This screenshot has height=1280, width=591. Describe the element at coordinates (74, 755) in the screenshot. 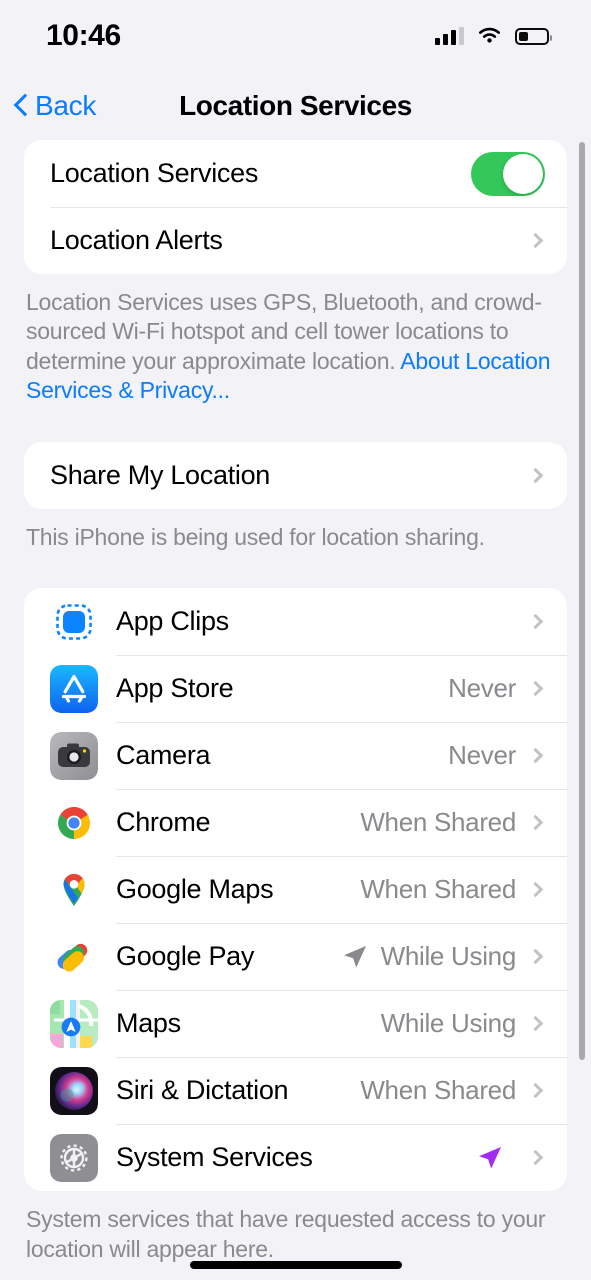

I see `camera-icon` at that location.